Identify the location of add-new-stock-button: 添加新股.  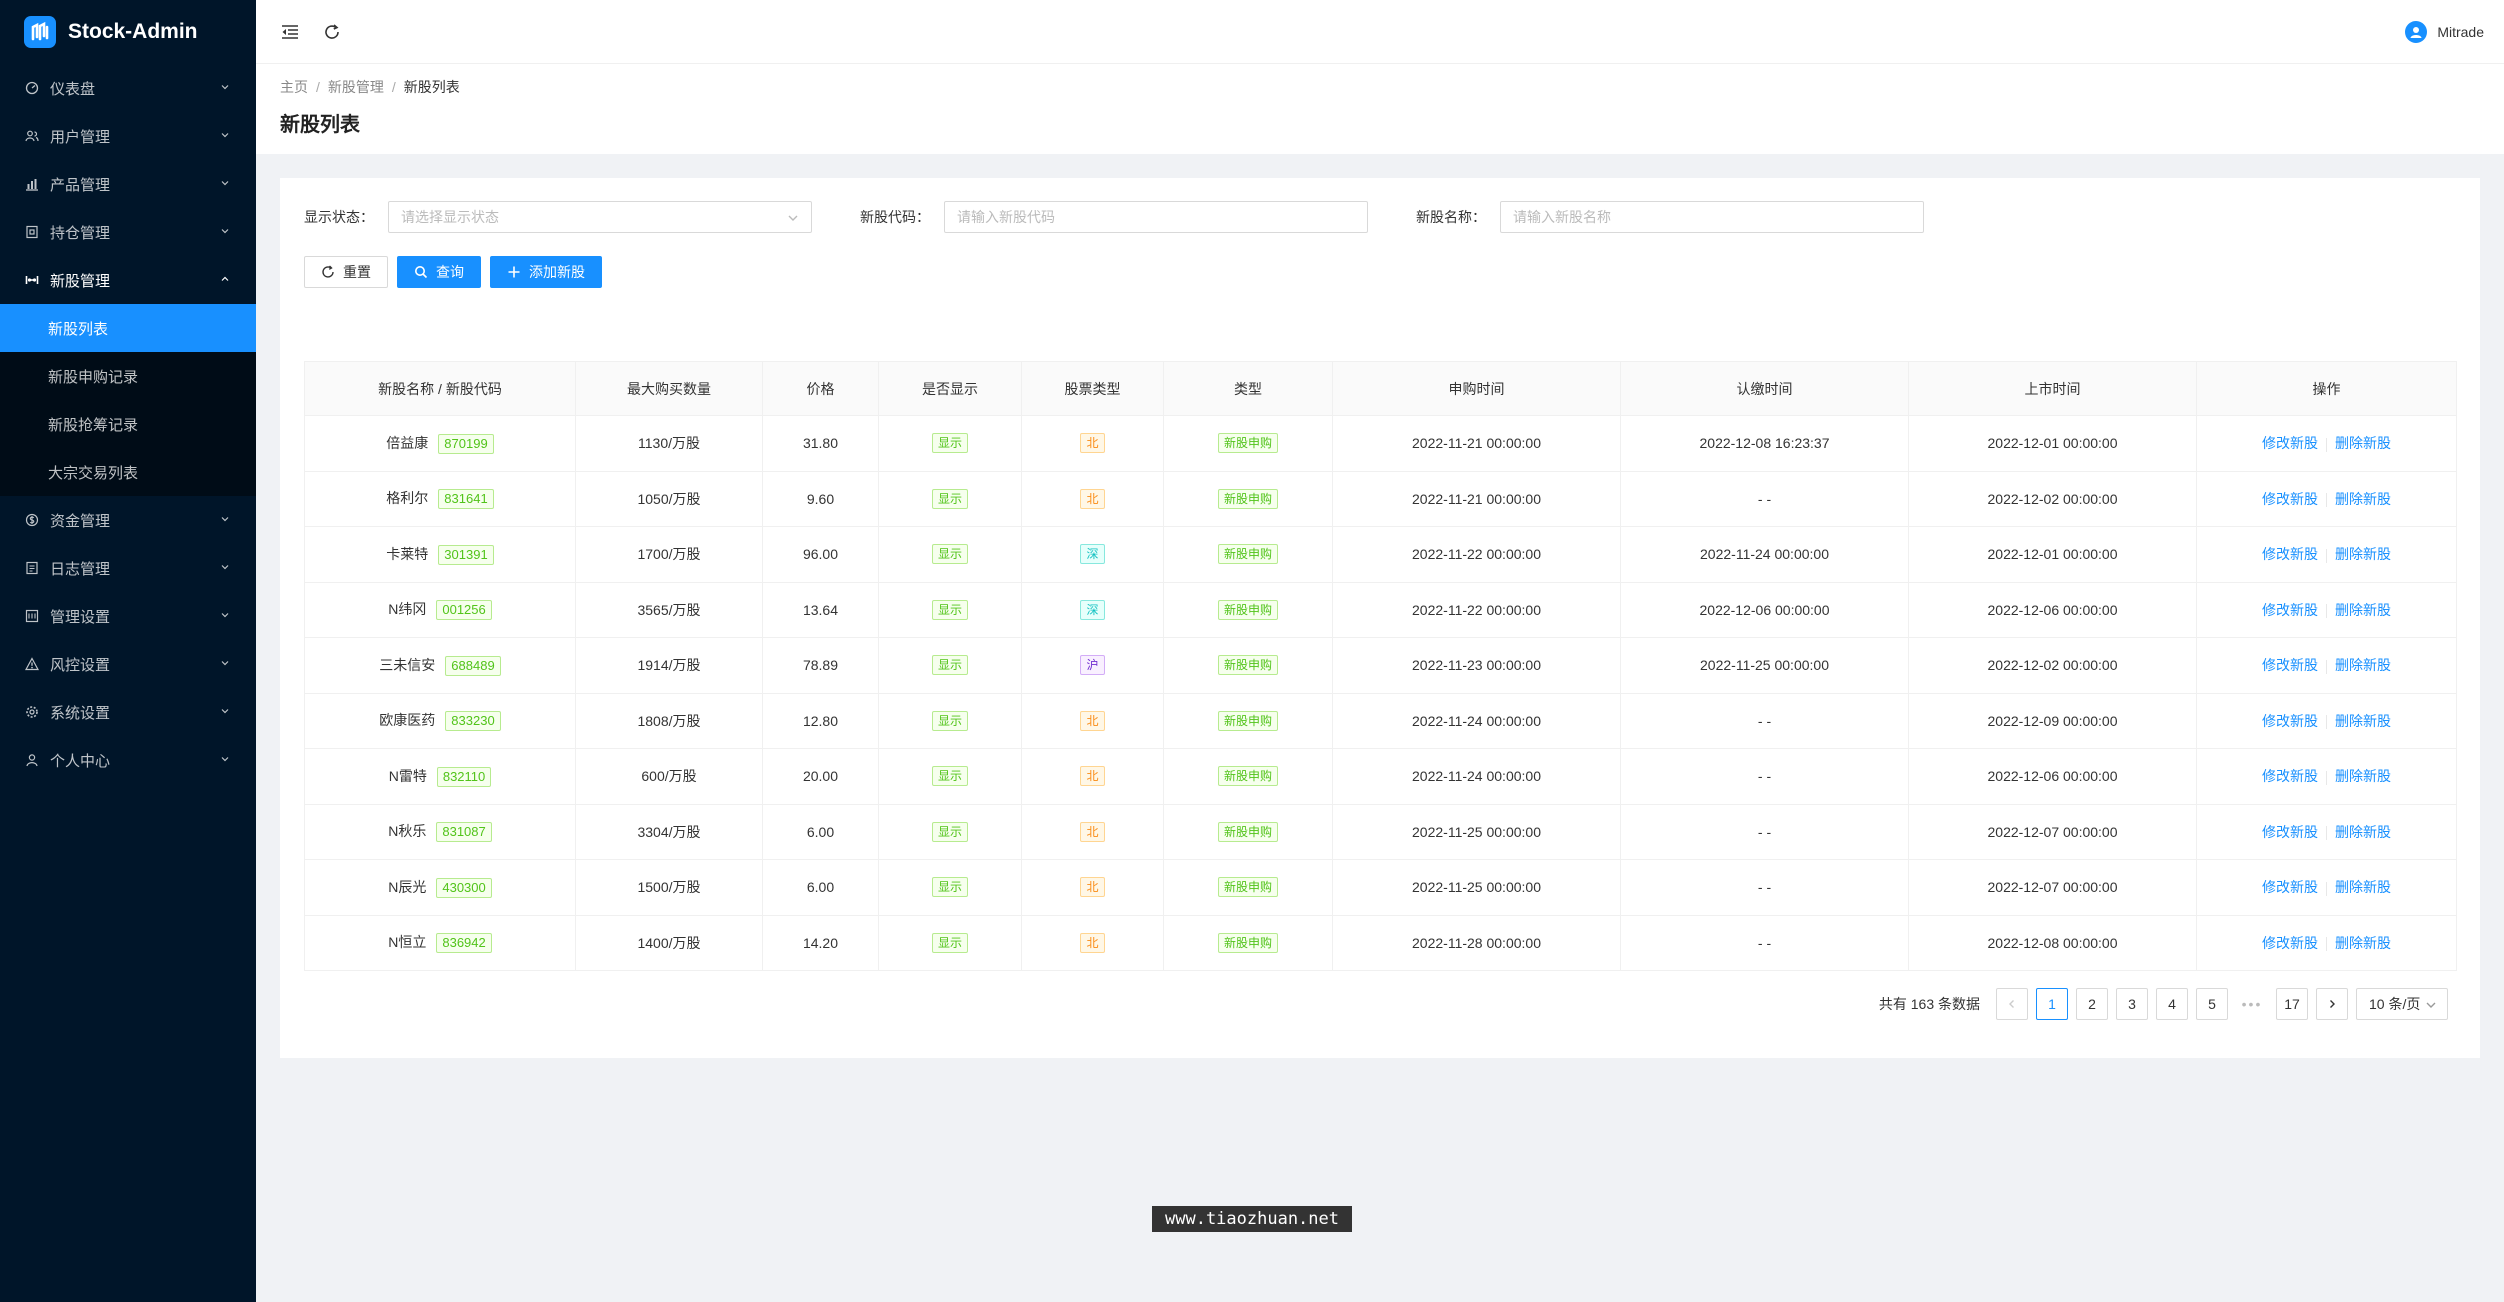
(546, 272).